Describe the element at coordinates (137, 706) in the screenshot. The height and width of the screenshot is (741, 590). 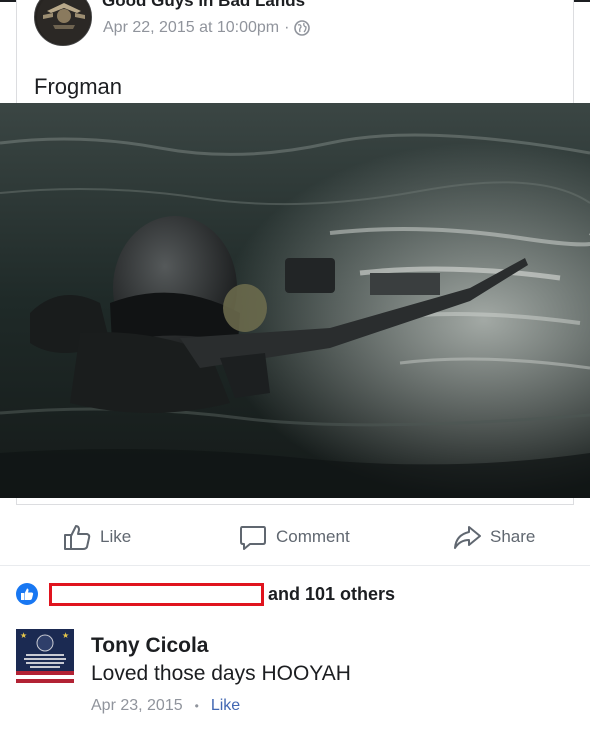
I see `comment-date: Apr 23, 2015` at that location.